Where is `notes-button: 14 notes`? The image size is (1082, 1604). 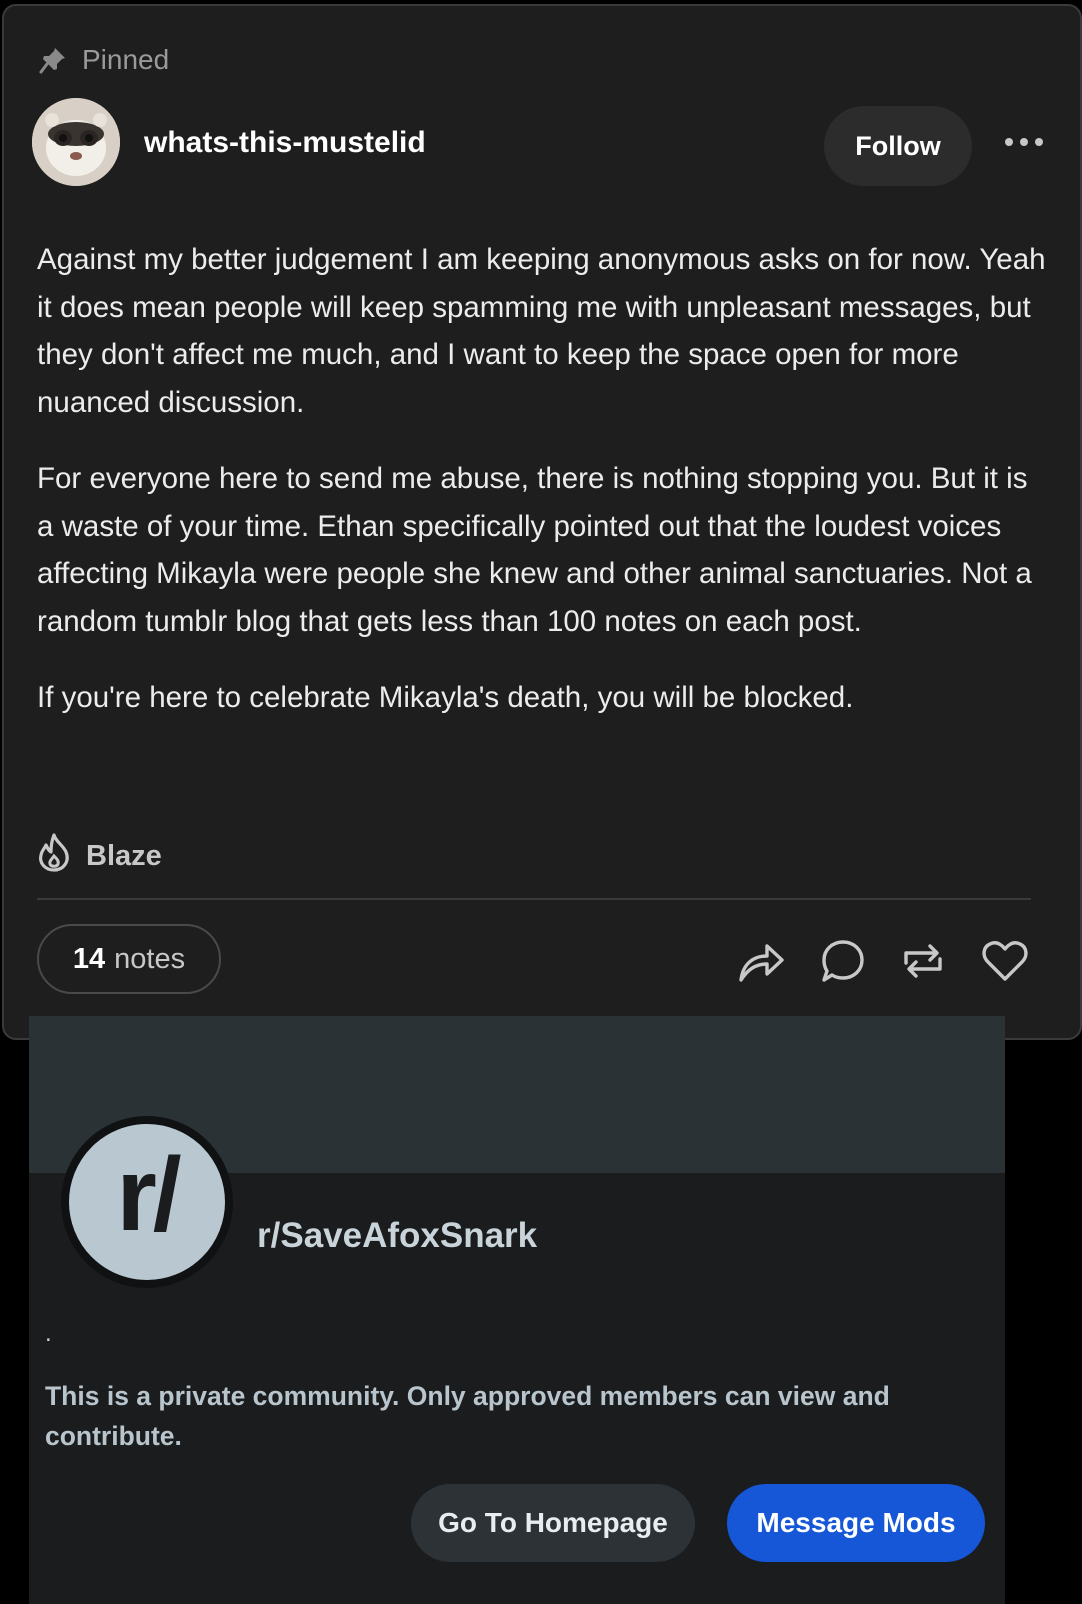 notes-button: 14 notes is located at coordinates (129, 959).